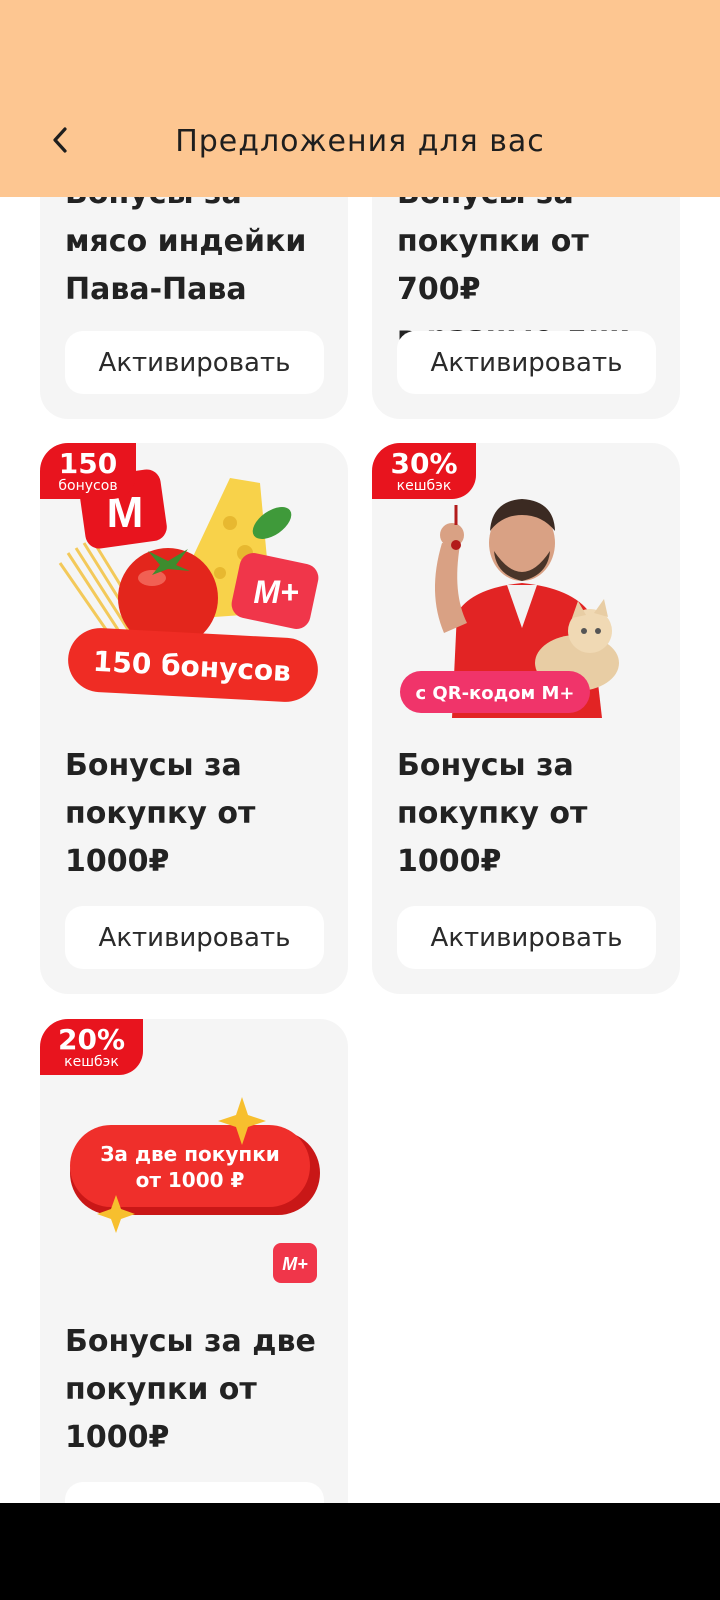 This screenshot has width=720, height=1600. Describe the element at coordinates (190, 1389) in the screenshot. I see `offer-title: Бонусы за две покупки от 1000₽` at that location.